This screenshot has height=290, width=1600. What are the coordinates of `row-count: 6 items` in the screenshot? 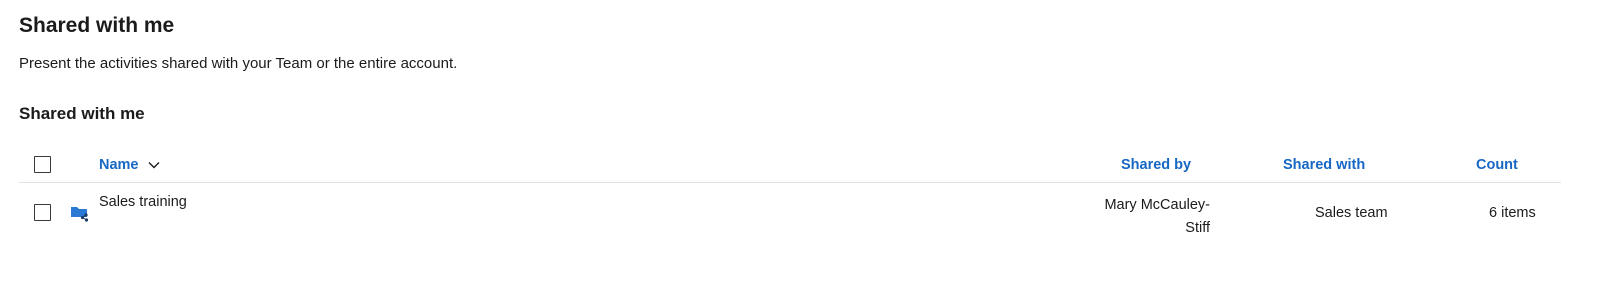 It's located at (1512, 213).